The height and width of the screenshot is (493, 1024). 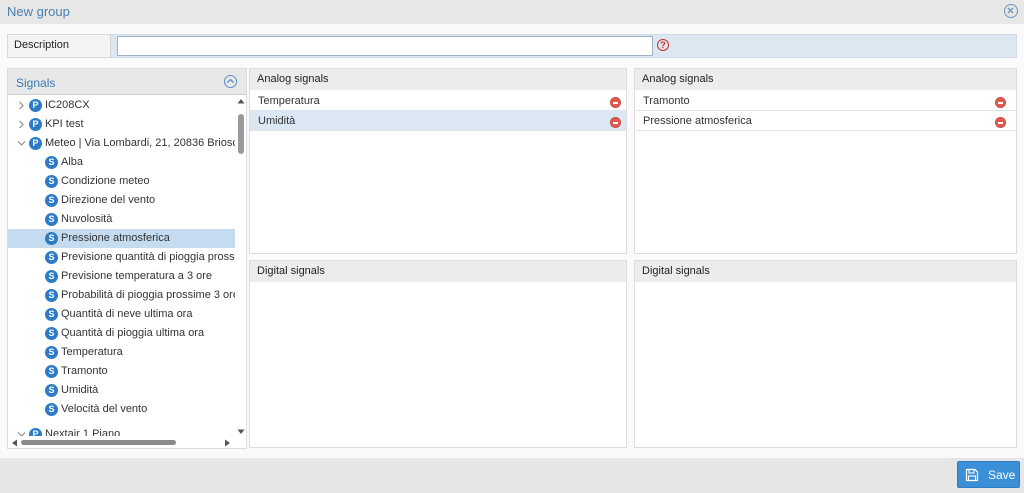 I want to click on tree-leaf: S Quantità di neve ultima ora, so click(x=121, y=314).